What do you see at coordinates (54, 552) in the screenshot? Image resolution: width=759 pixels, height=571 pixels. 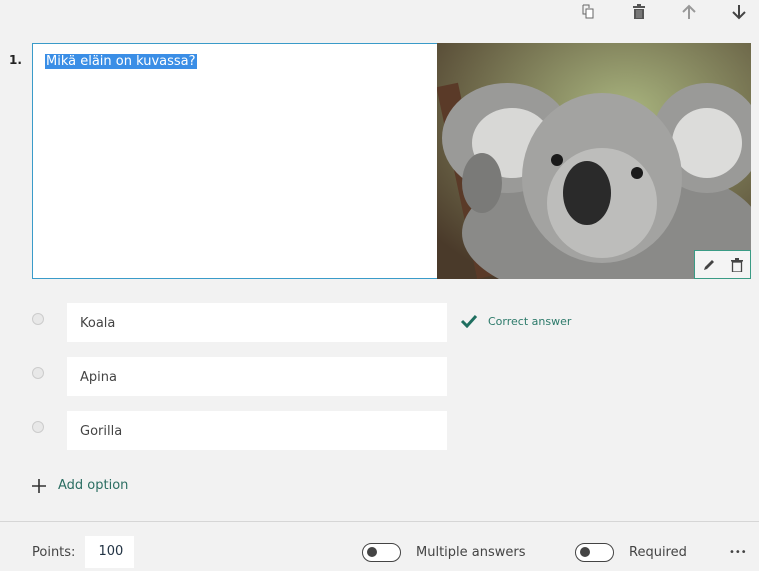 I see `points-label: Points:` at bounding box center [54, 552].